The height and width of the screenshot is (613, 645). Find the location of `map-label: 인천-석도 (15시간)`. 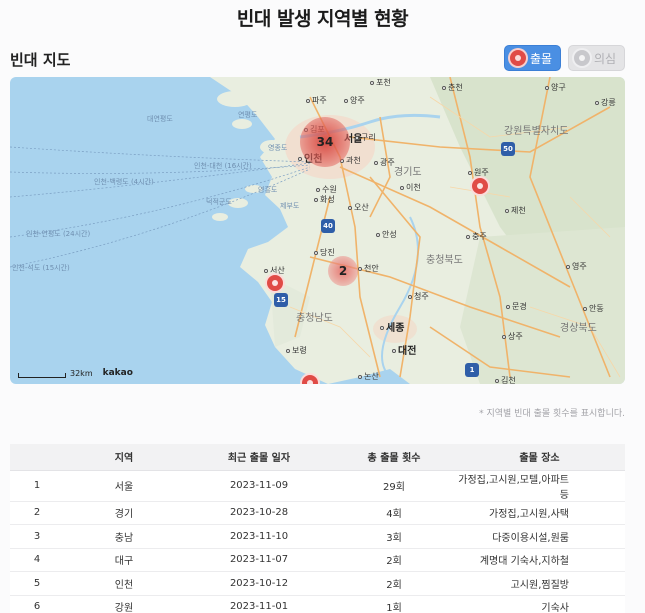

map-label: 인천-석도 (15시간) is located at coordinates (41, 268).